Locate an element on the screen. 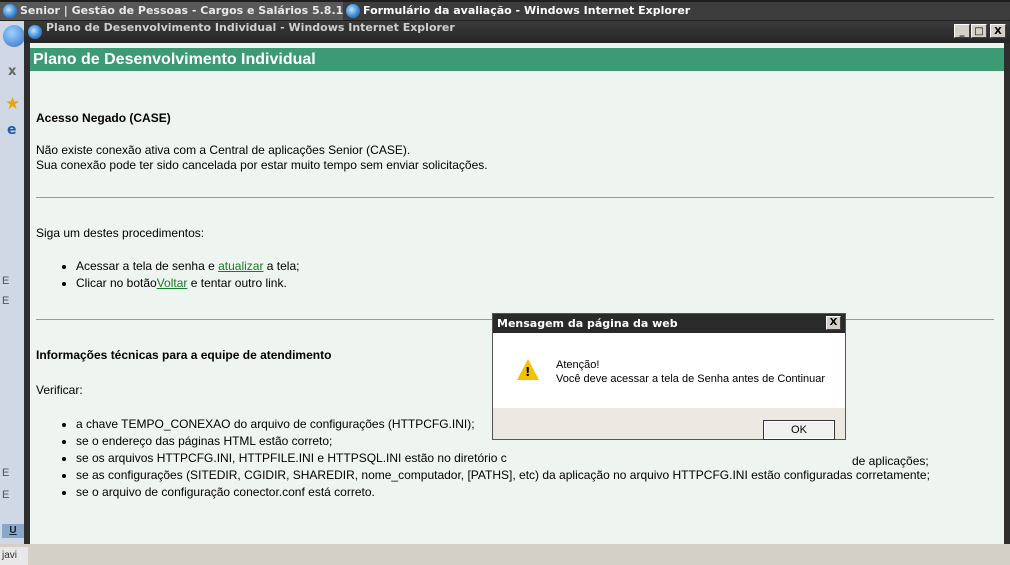 This screenshot has height=565, width=1010. verify-label: Verificar: is located at coordinates (59, 390).